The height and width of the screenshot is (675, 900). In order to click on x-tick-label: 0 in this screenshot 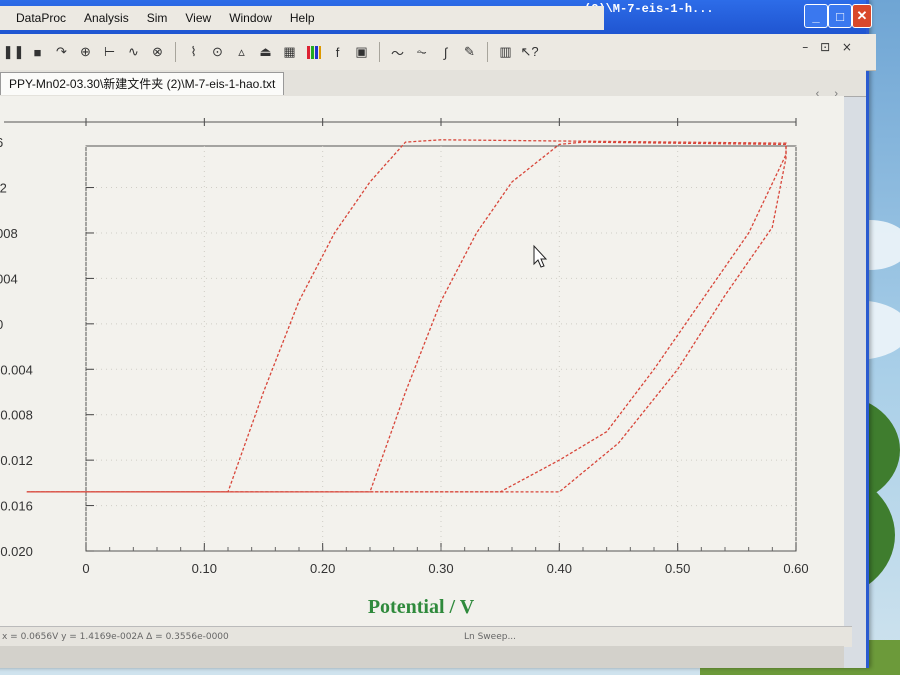, I will do `click(85, 568)`.